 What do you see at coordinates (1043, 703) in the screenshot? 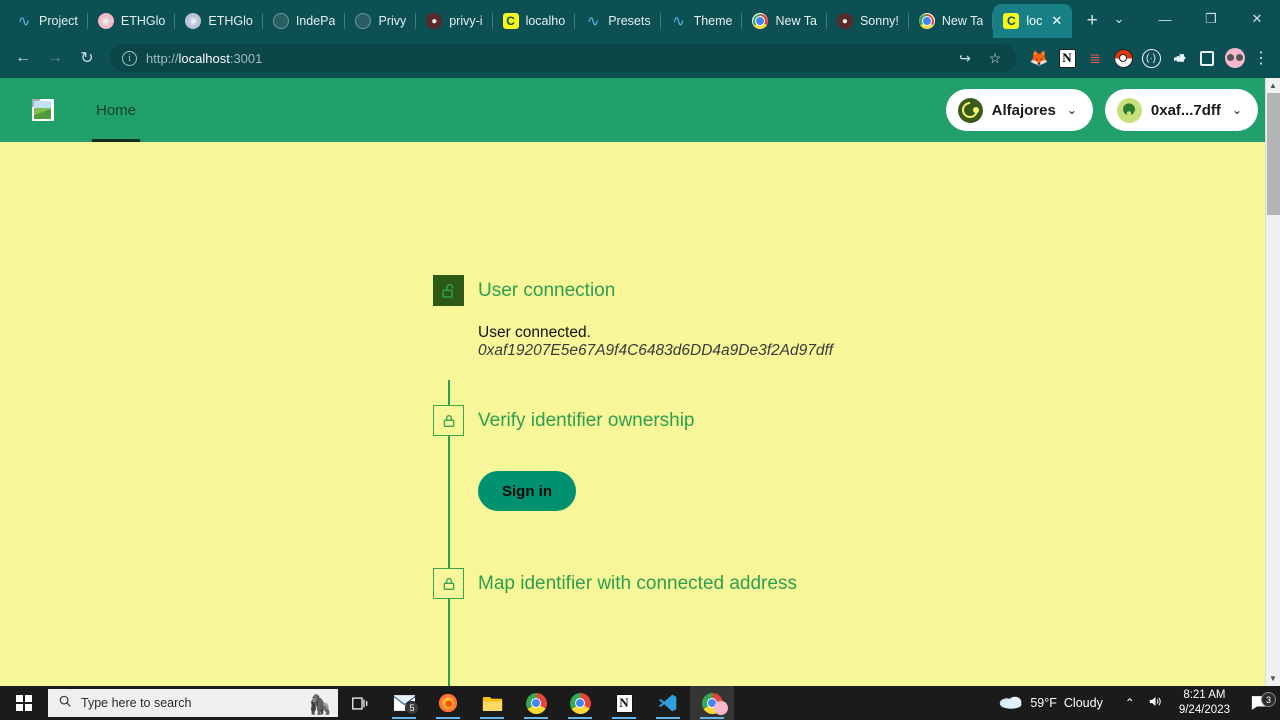
I see `temperature-text: 59°F` at bounding box center [1043, 703].